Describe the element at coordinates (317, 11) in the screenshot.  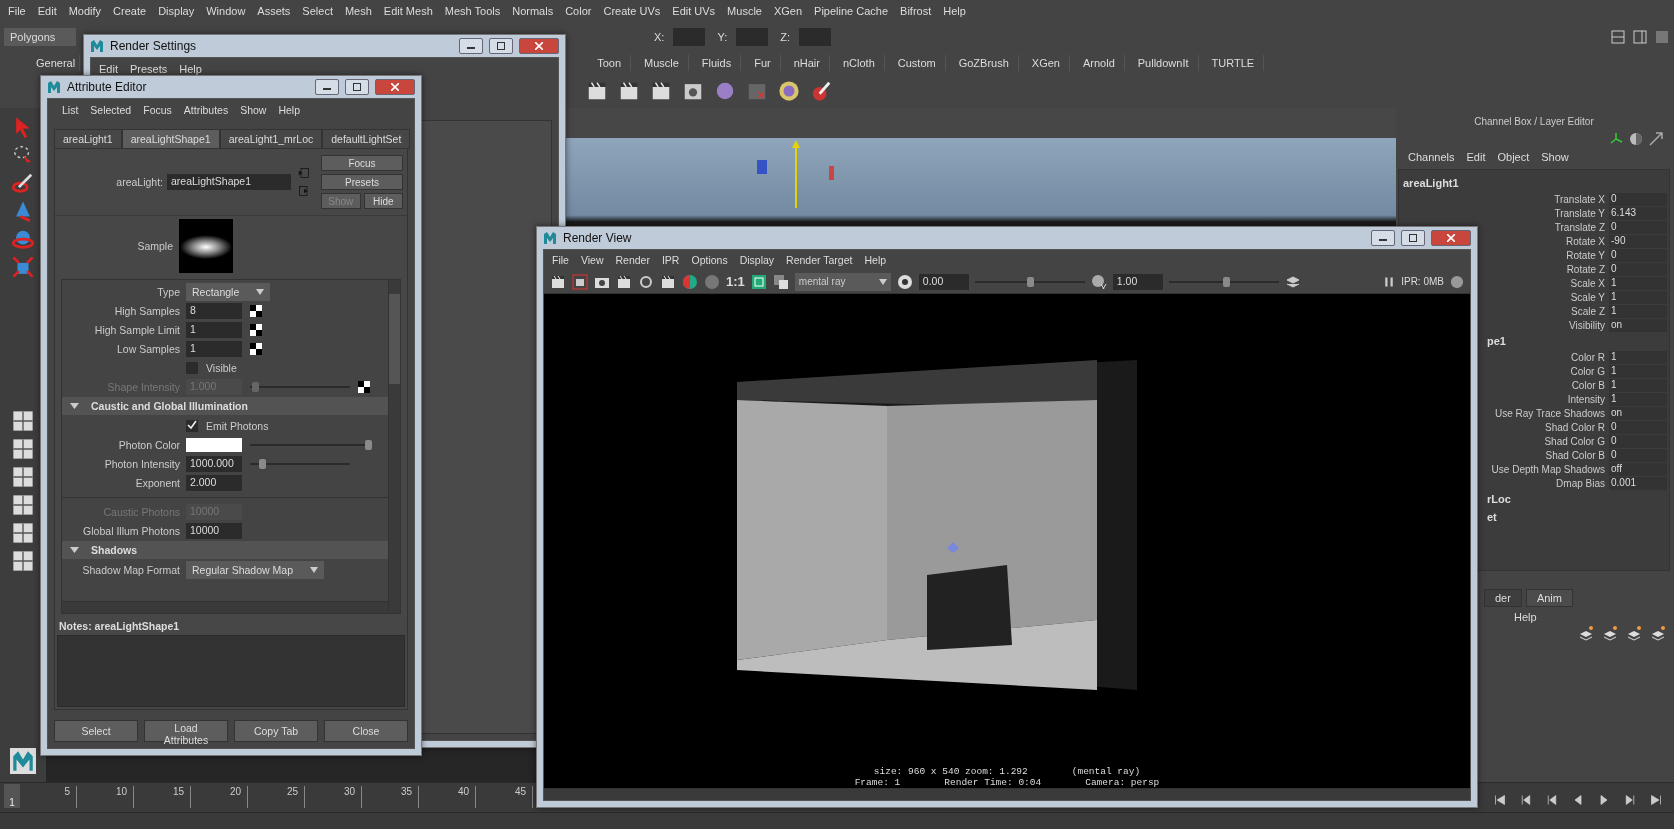
I see `menu-item: Select` at that location.